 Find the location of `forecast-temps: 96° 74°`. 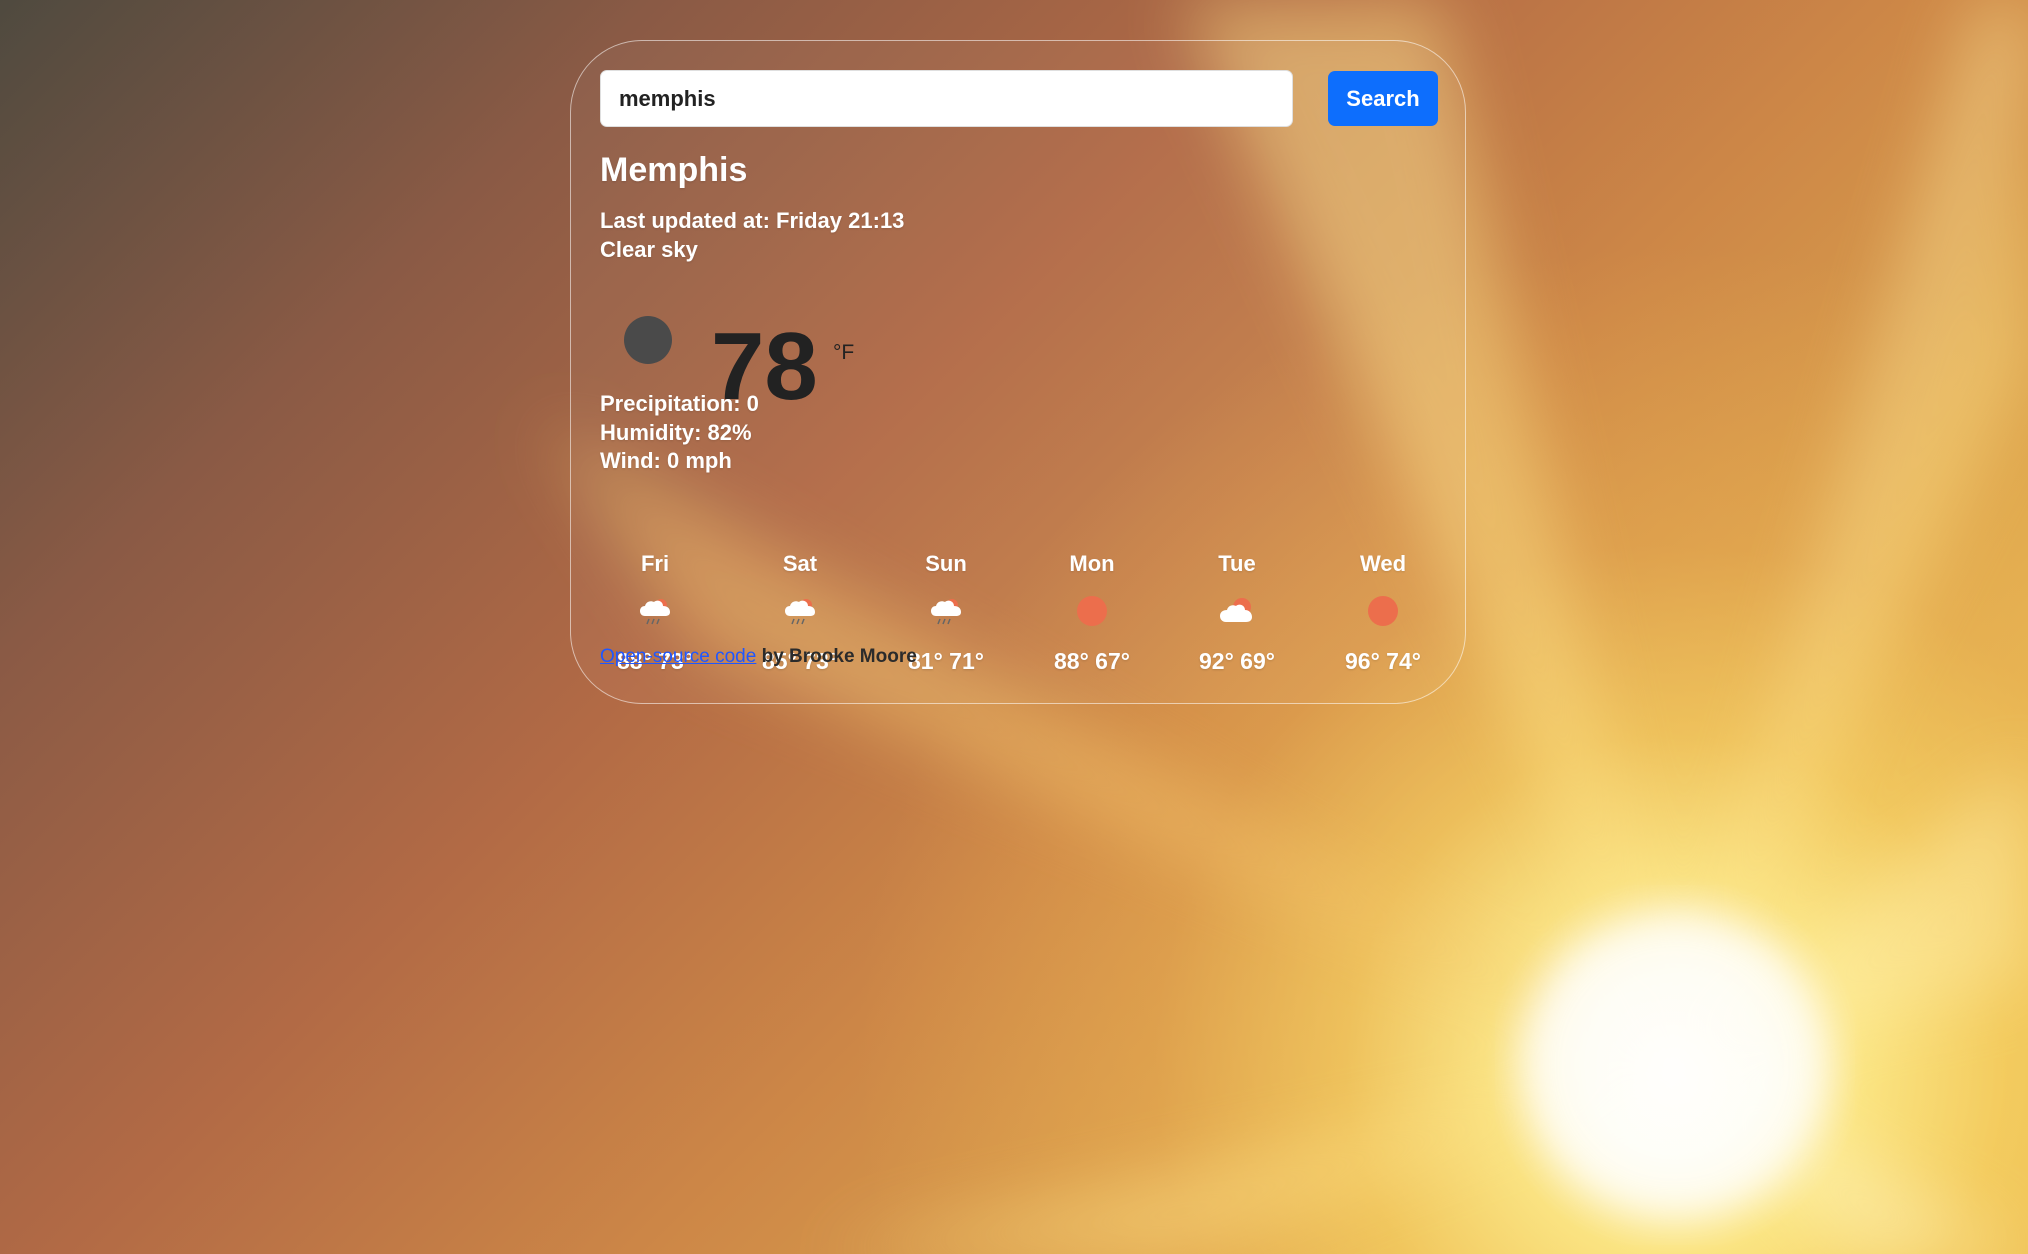

forecast-temps: 96° 74° is located at coordinates (1383, 661).